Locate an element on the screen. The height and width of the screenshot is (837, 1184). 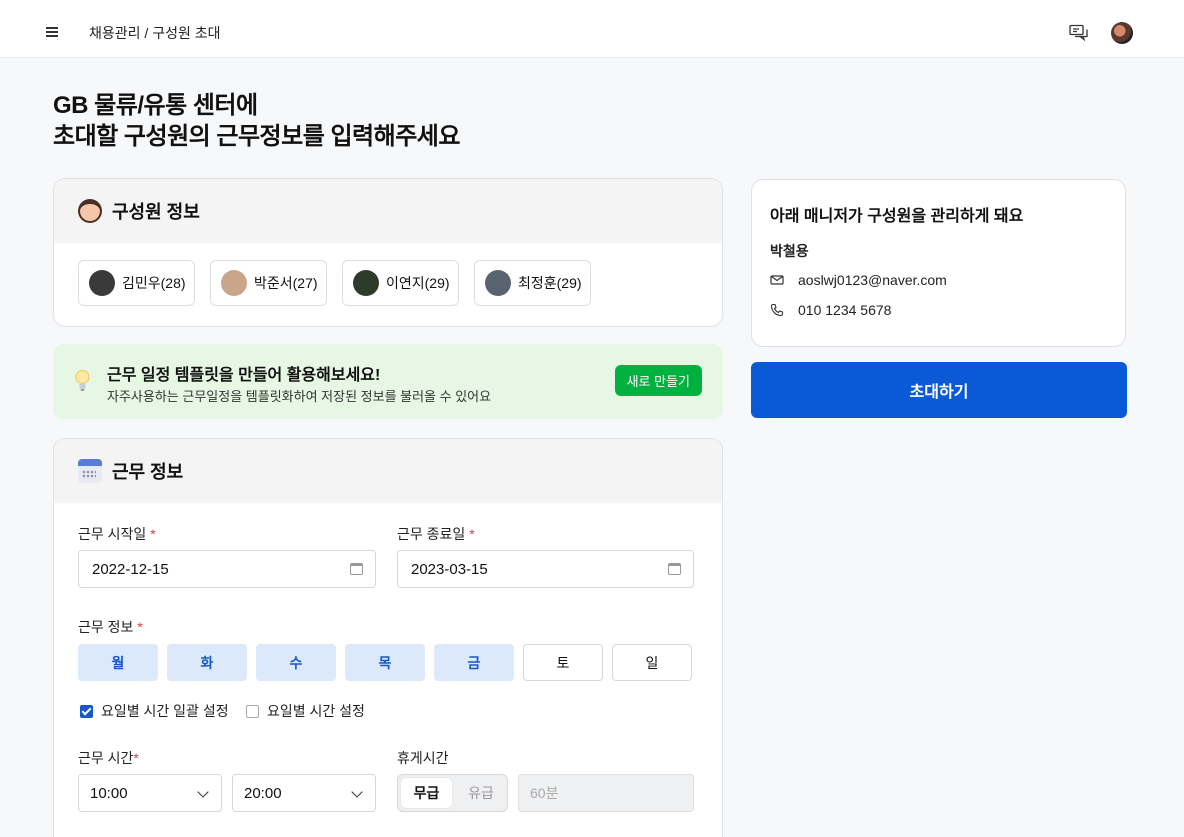
members-card-title: 구성원 정보 is located at coordinates (156, 212).